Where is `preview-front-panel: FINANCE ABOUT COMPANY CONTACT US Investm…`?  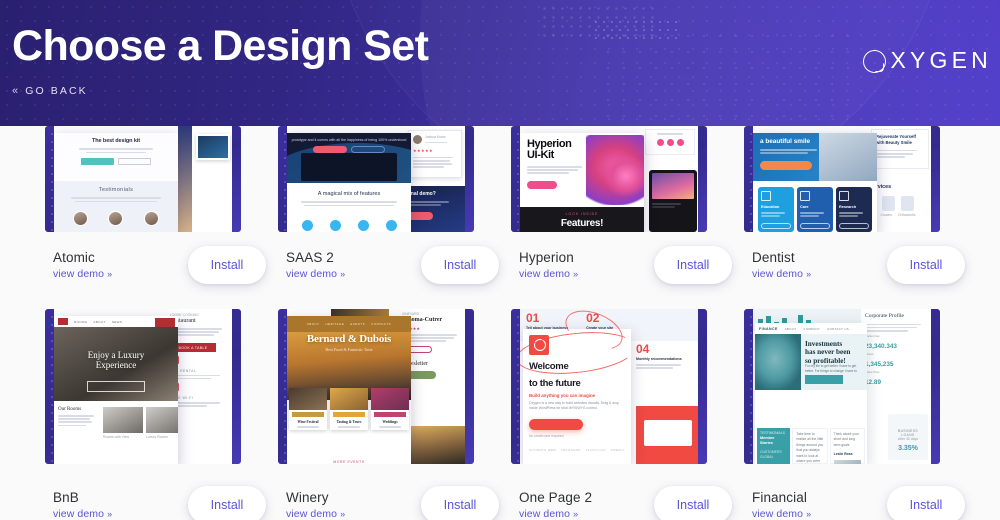
preview-front-panel: FINANCE ABOUT COMPANY CONTACT US Investm… is located at coordinates (811, 393).